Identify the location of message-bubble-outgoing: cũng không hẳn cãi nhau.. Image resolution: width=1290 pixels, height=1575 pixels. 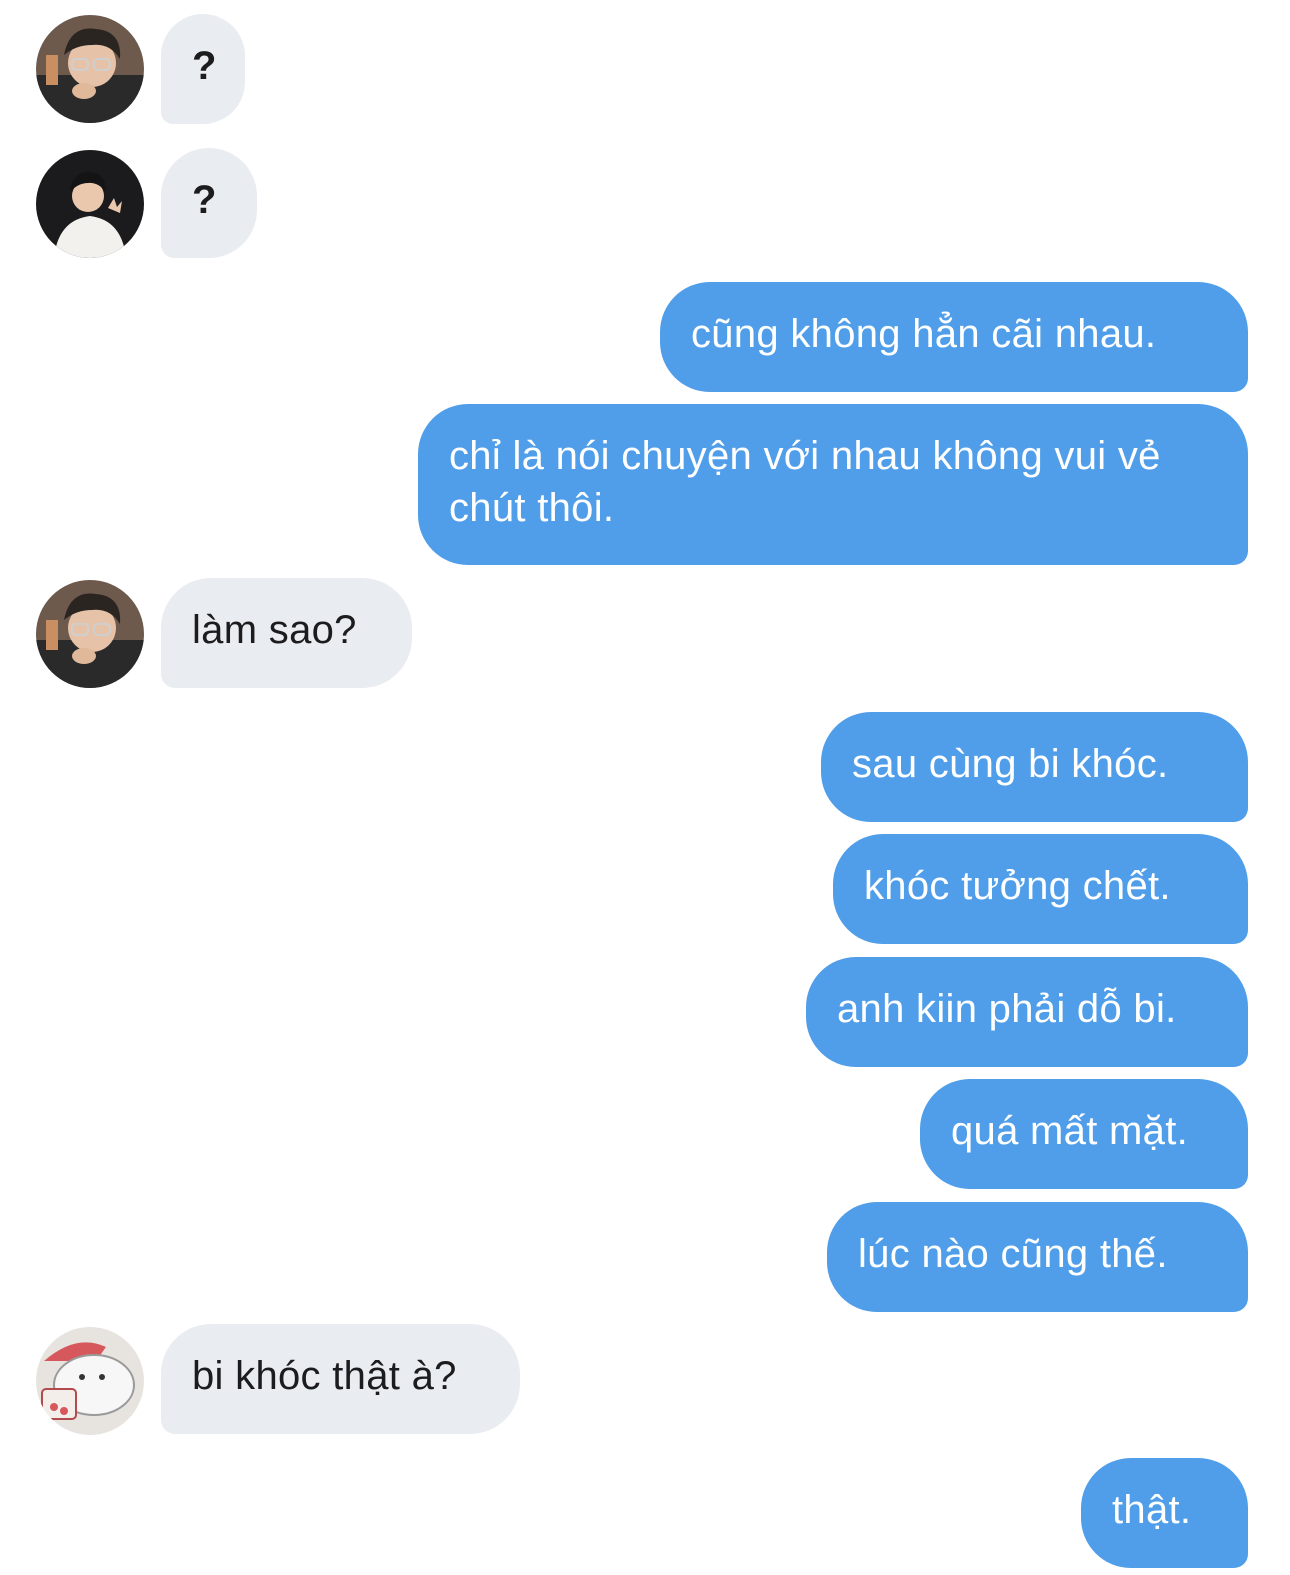
(954, 337).